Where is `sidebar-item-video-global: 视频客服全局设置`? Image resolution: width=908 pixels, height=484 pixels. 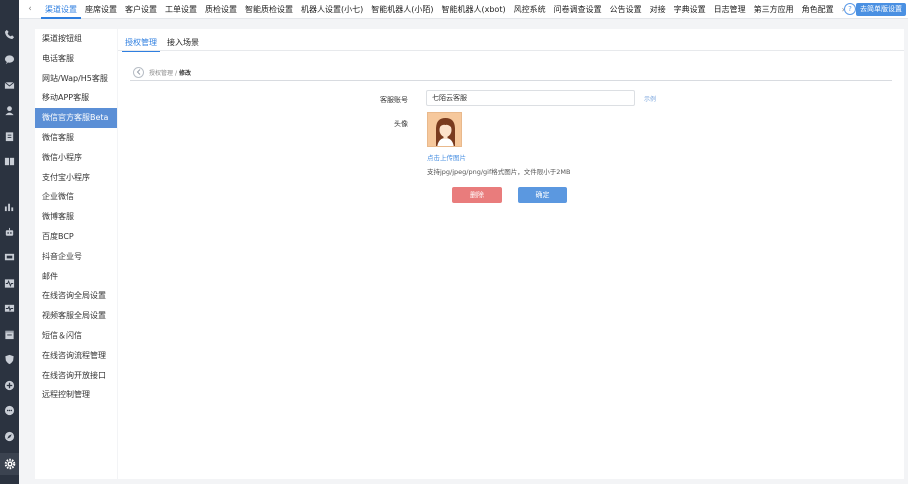 sidebar-item-video-global: 视频客服全局设置 is located at coordinates (76, 316).